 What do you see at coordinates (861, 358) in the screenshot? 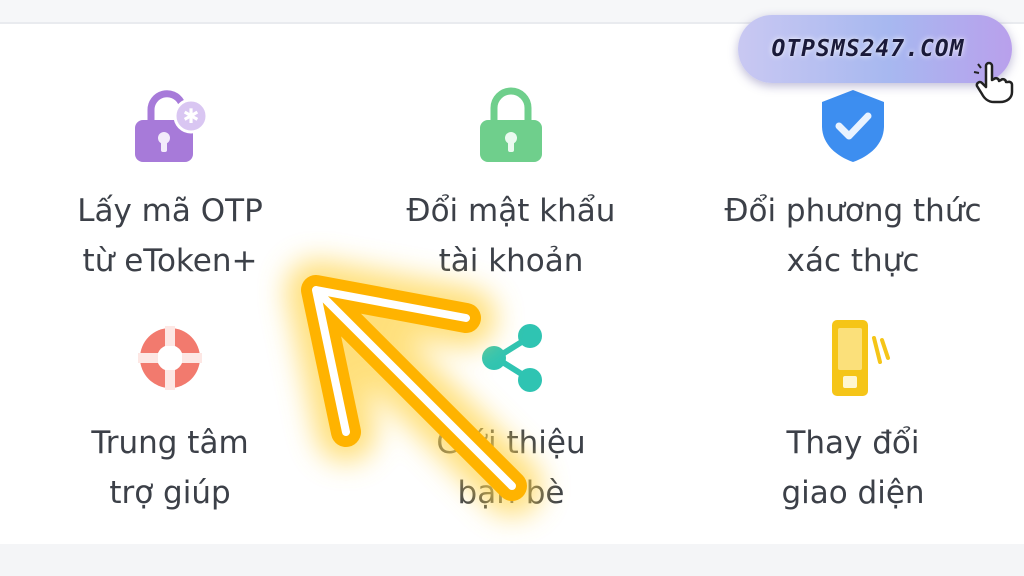
I see `phone-theme-icon` at bounding box center [861, 358].